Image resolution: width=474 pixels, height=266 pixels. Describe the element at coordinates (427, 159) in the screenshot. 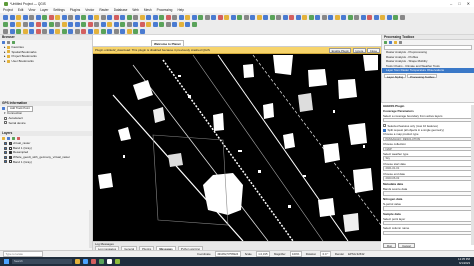

I see `weather-type-select: Sky` at that location.